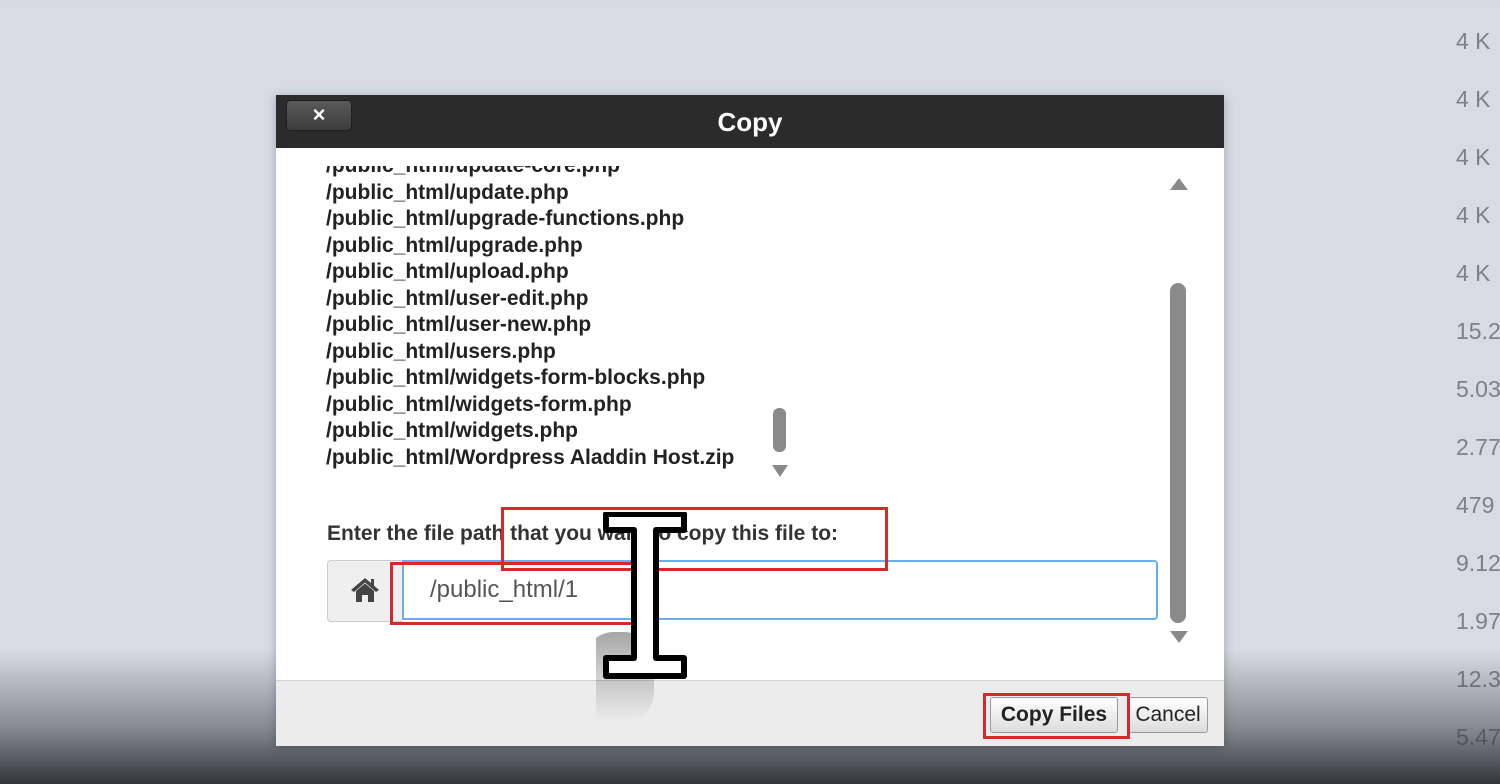  I want to click on file-item: /public_html/update-core.php, so click(530, 173).